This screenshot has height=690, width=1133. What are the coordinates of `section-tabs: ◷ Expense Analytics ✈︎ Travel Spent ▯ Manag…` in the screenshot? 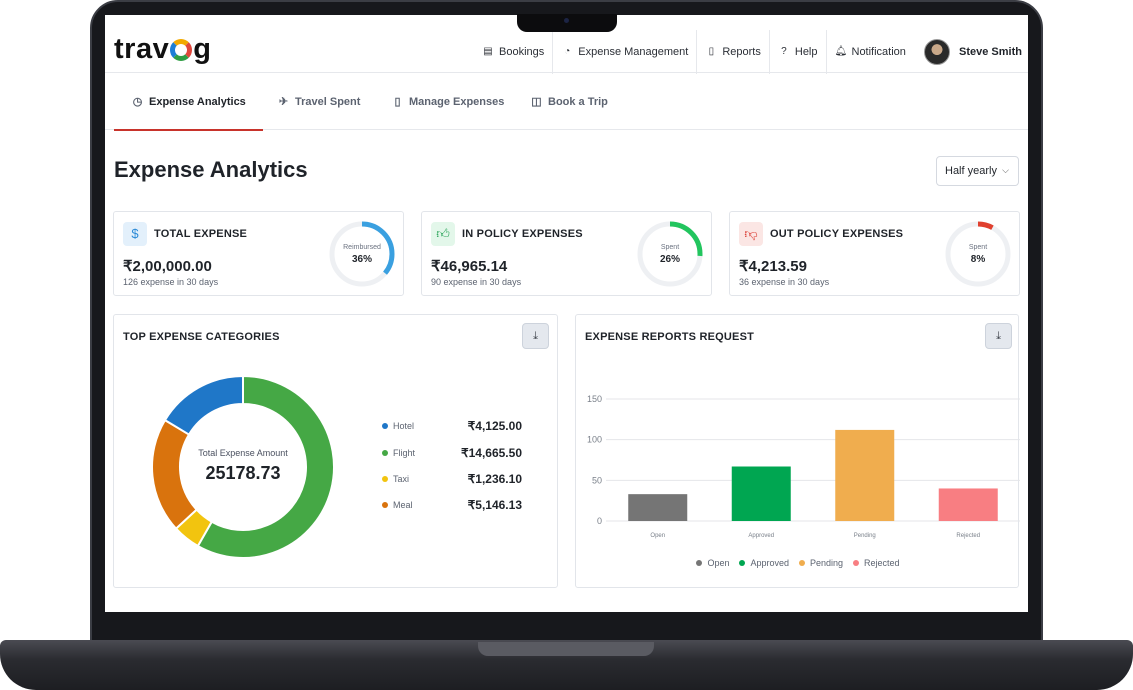 It's located at (566, 102).